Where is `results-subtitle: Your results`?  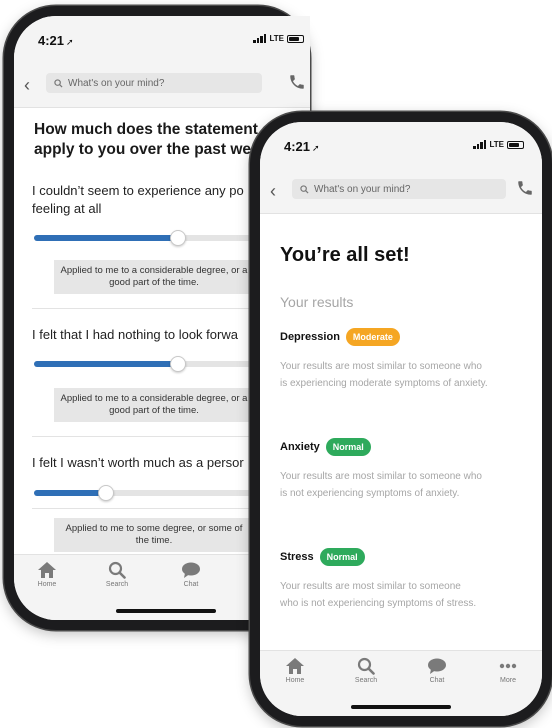 results-subtitle: Your results is located at coordinates (317, 302).